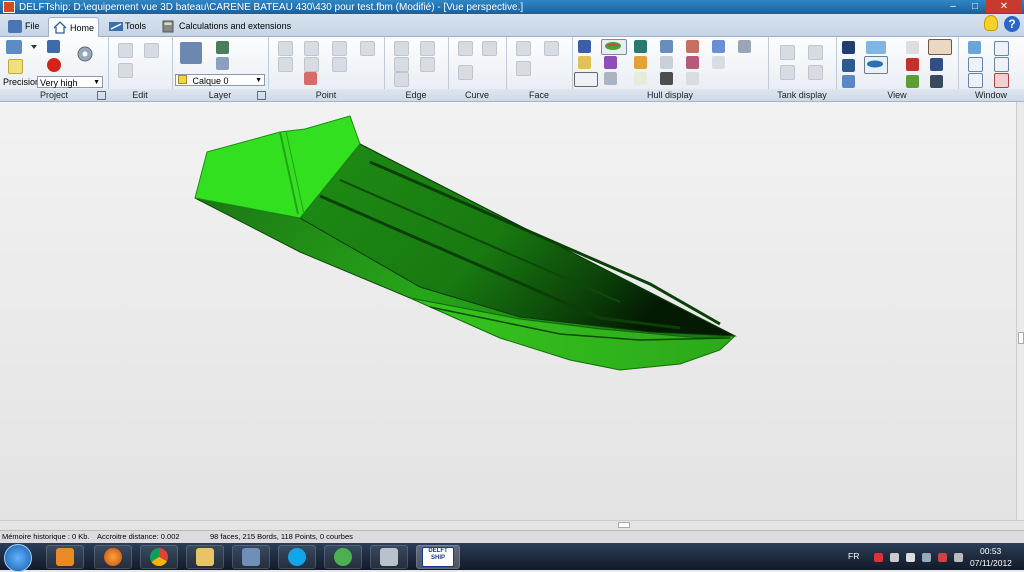 The width and height of the screenshot is (1024, 572). Describe the element at coordinates (614, 47) in the screenshot. I see `shading-toggle-icon` at that location.